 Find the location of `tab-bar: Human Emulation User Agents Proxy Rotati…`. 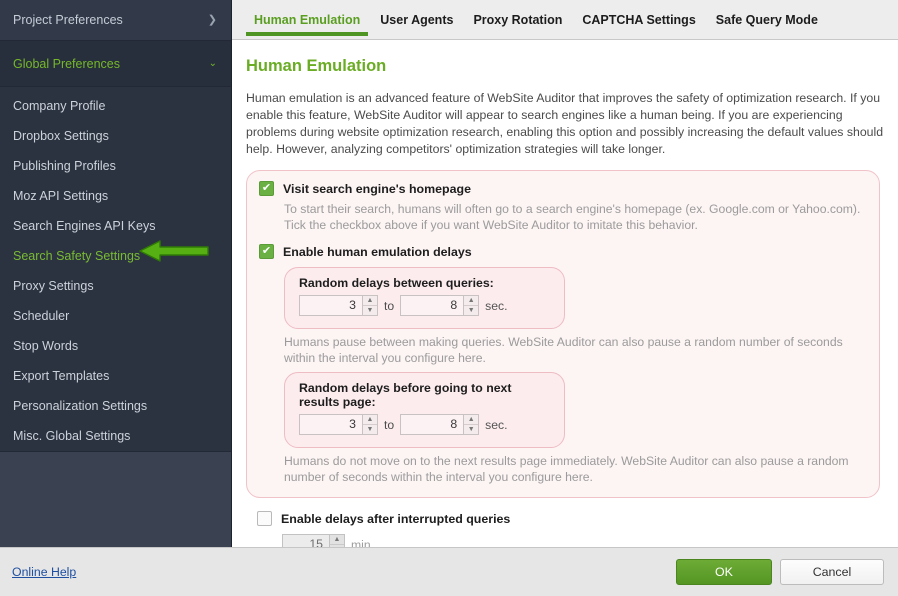

tab-bar: Human Emulation User Agents Proxy Rotati… is located at coordinates (565, 20).